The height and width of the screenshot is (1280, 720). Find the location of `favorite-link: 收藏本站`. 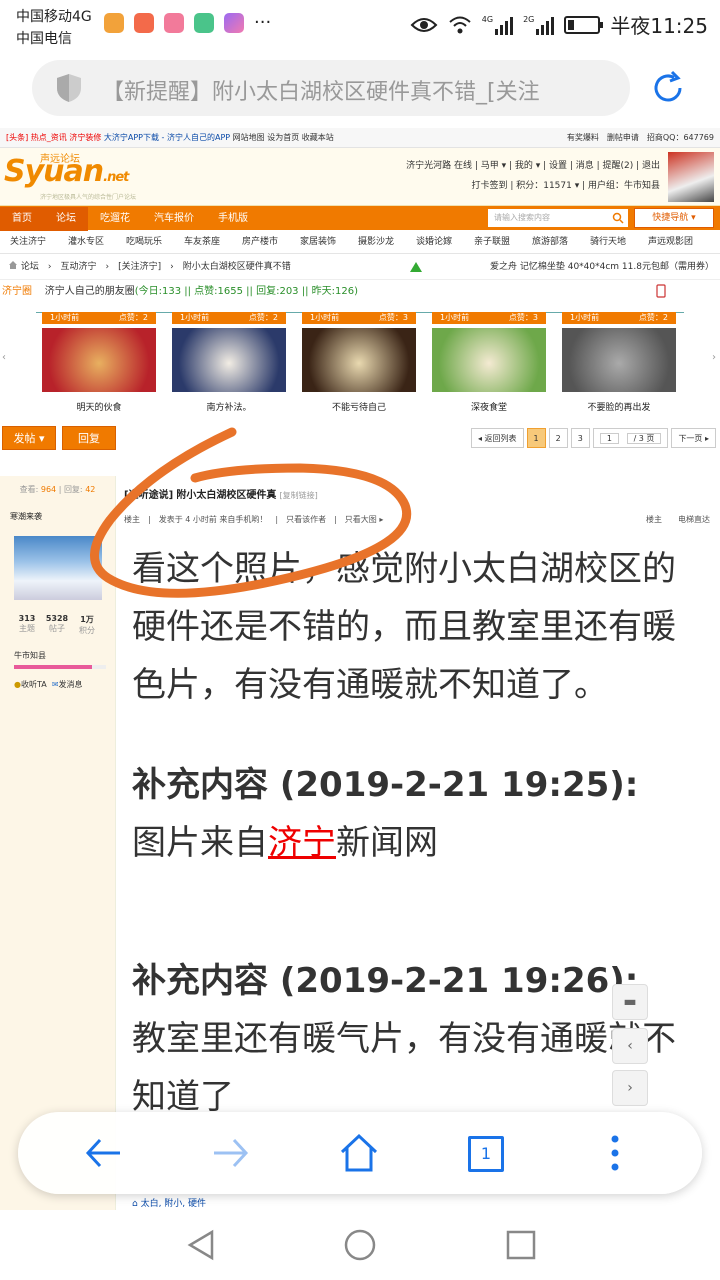

favorite-link: 收藏本站 is located at coordinates (318, 137).